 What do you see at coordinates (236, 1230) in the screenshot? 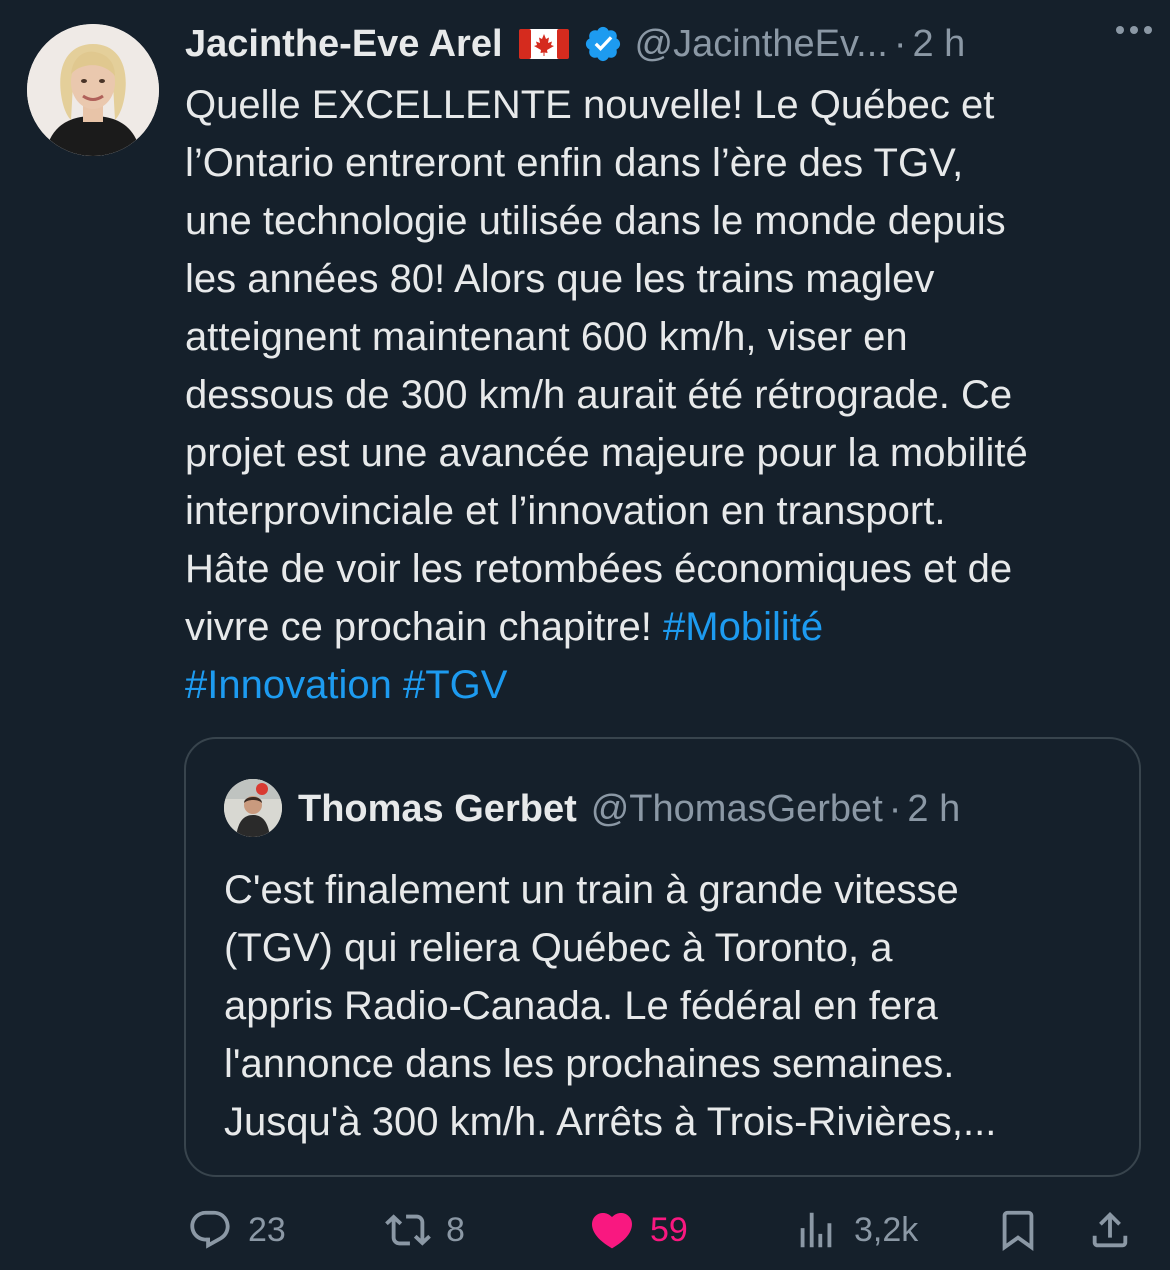
I see `reply-button: 23` at bounding box center [236, 1230].